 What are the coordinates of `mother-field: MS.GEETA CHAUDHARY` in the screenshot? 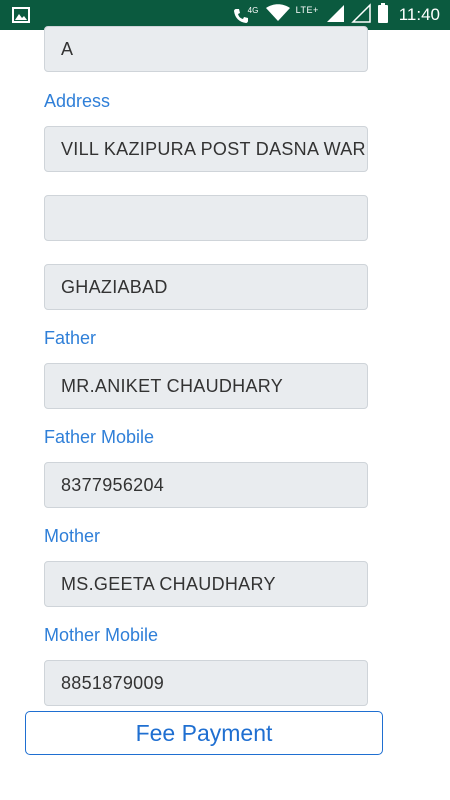 It's located at (206, 584).